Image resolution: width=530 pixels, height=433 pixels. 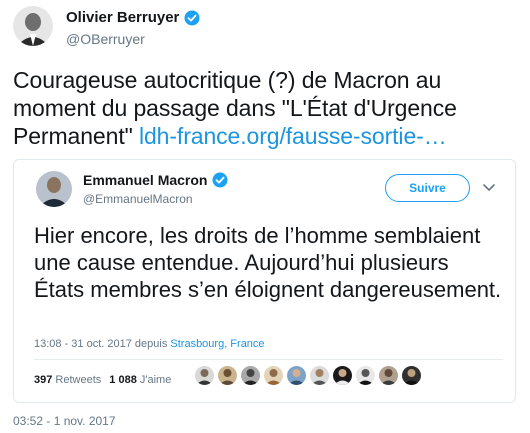 What do you see at coordinates (64, 421) in the screenshot?
I see `tweet-timestamp: 03:52 - 1 nov. 2017` at bounding box center [64, 421].